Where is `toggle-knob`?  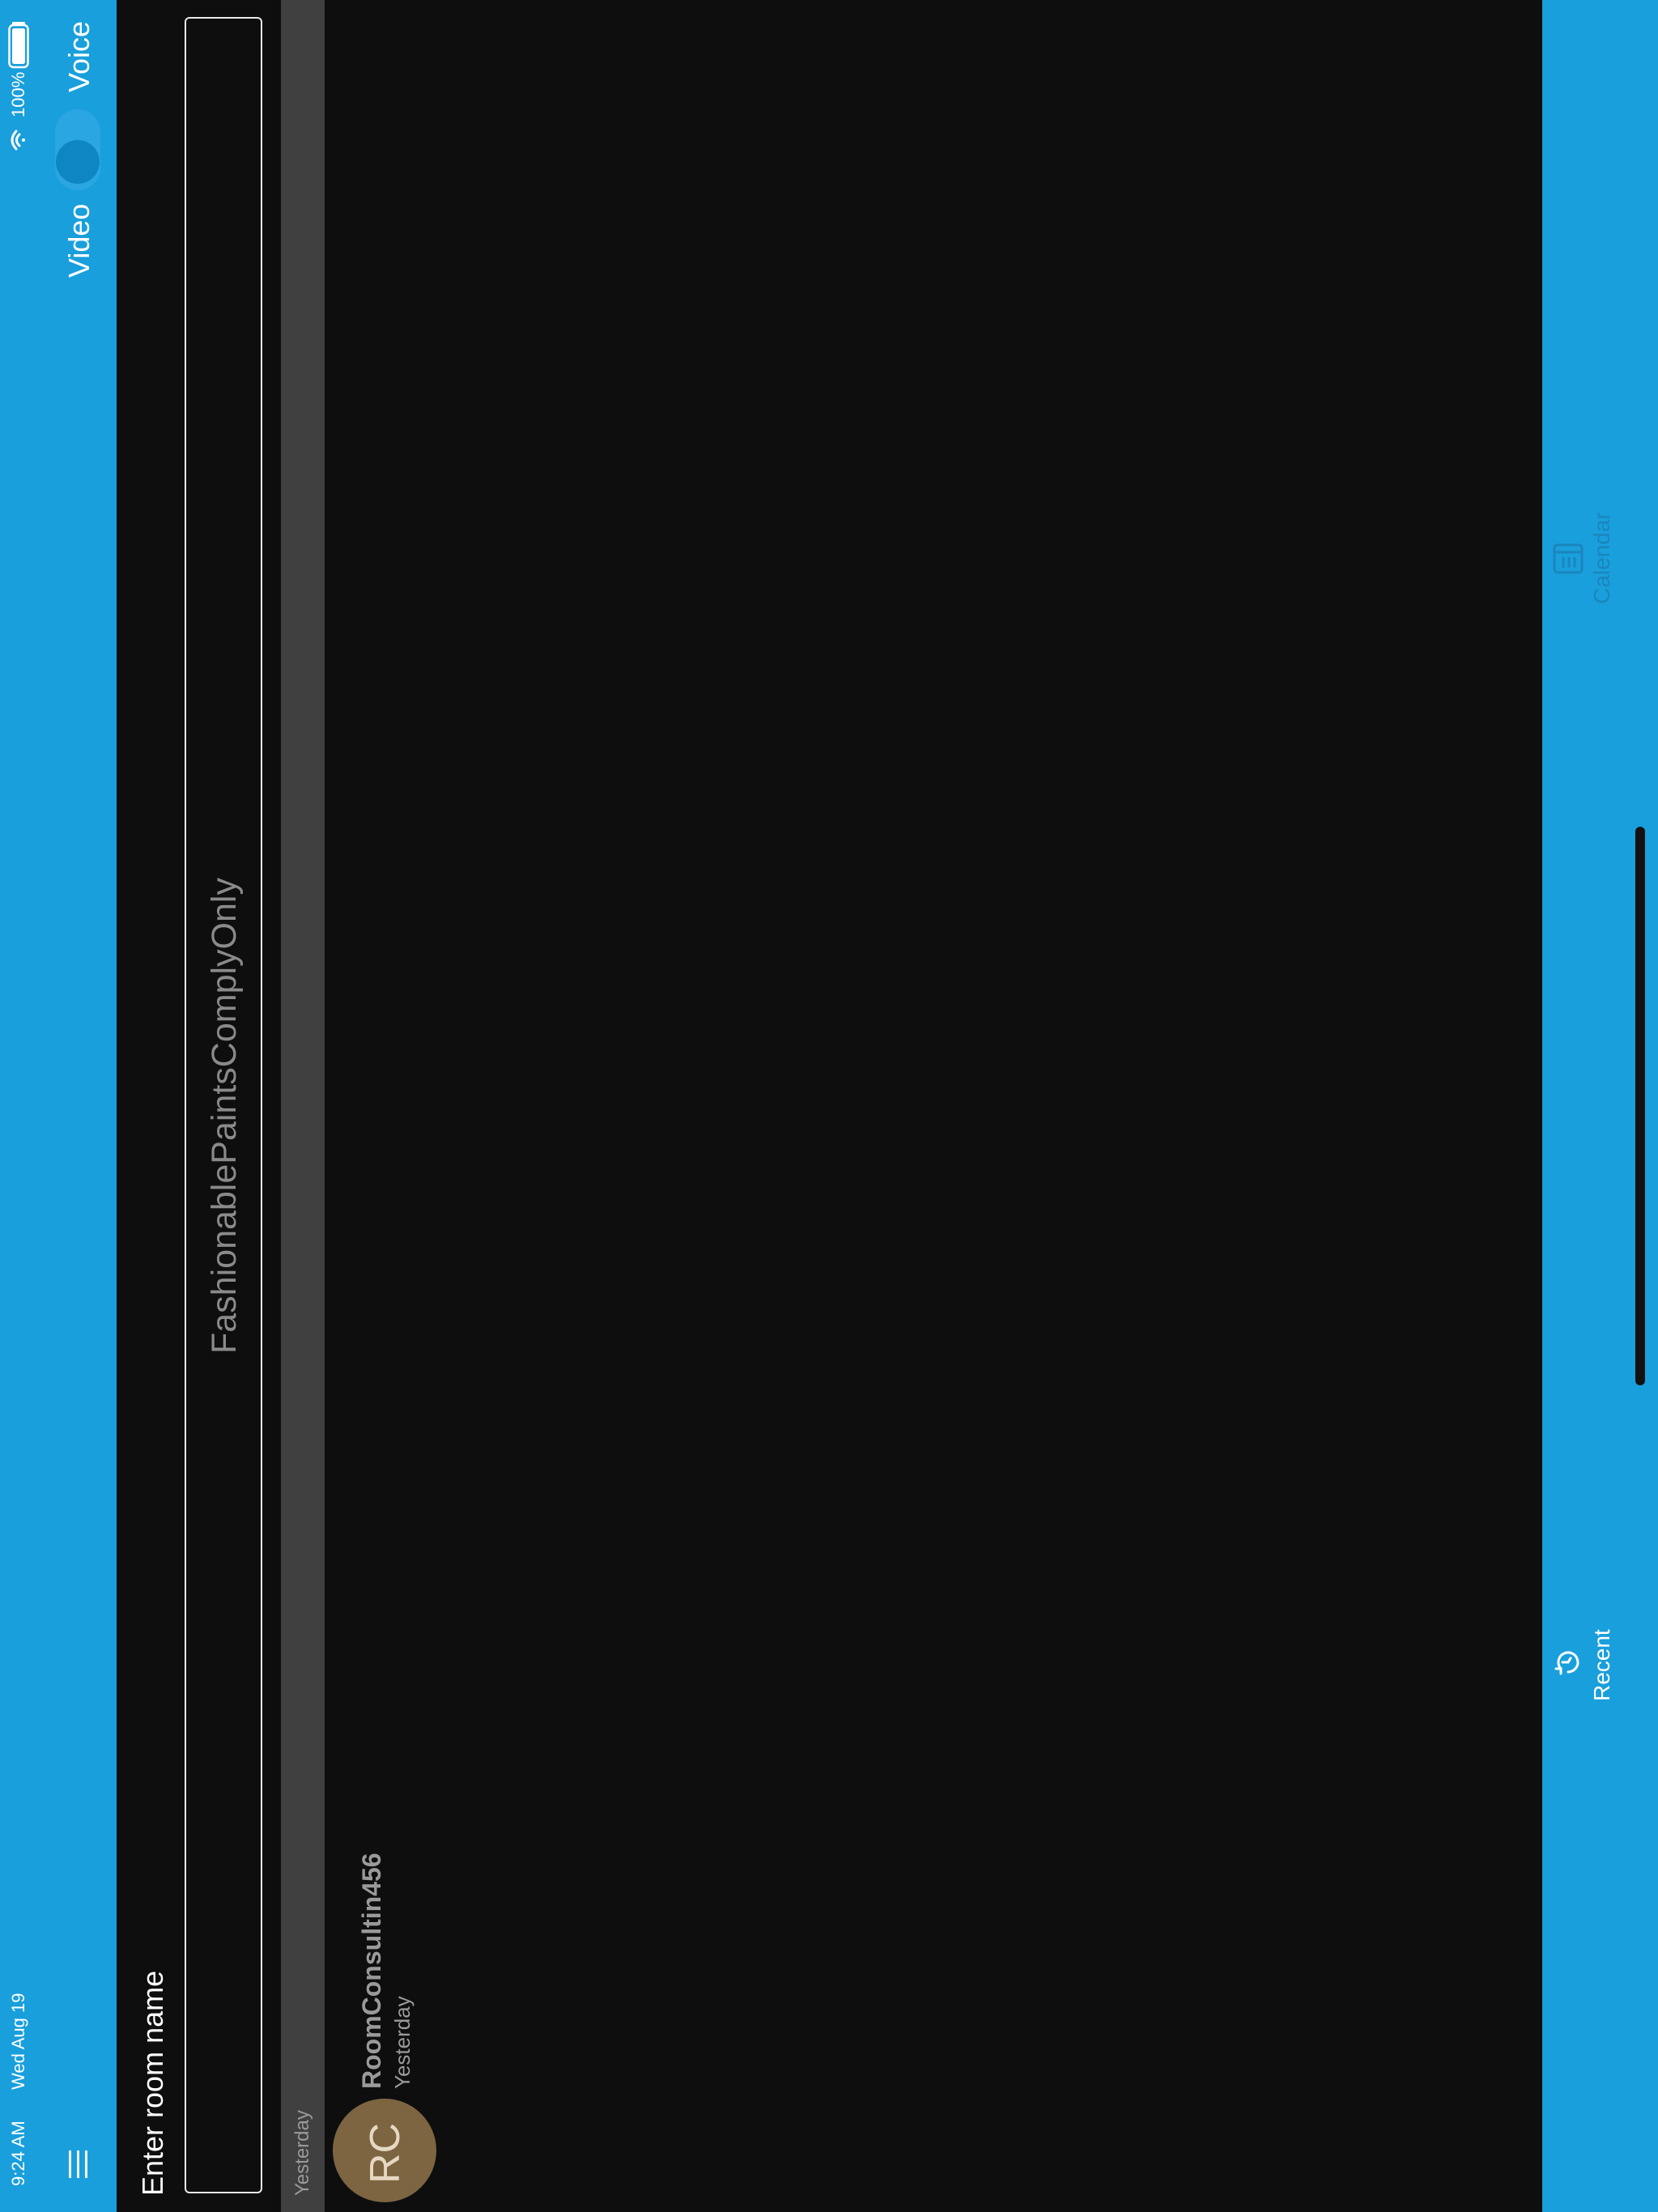 toggle-knob is located at coordinates (78, 162).